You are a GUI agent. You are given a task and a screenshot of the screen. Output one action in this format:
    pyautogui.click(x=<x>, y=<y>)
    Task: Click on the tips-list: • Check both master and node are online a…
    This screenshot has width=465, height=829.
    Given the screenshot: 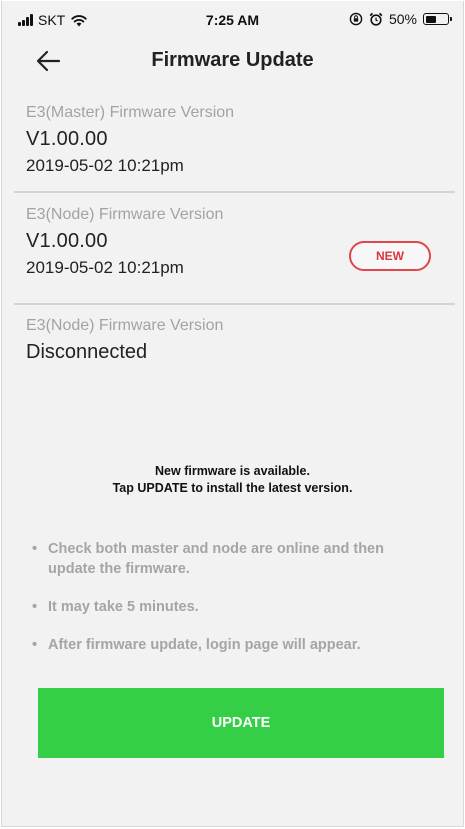 What is the action you would take?
    pyautogui.click(x=227, y=606)
    